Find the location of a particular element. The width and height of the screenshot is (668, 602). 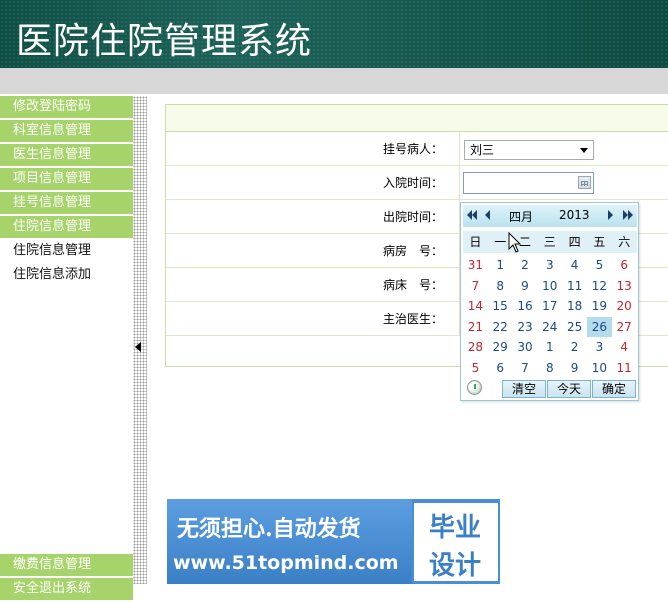

discharge-time-label: 出院时间： is located at coordinates (412, 217).